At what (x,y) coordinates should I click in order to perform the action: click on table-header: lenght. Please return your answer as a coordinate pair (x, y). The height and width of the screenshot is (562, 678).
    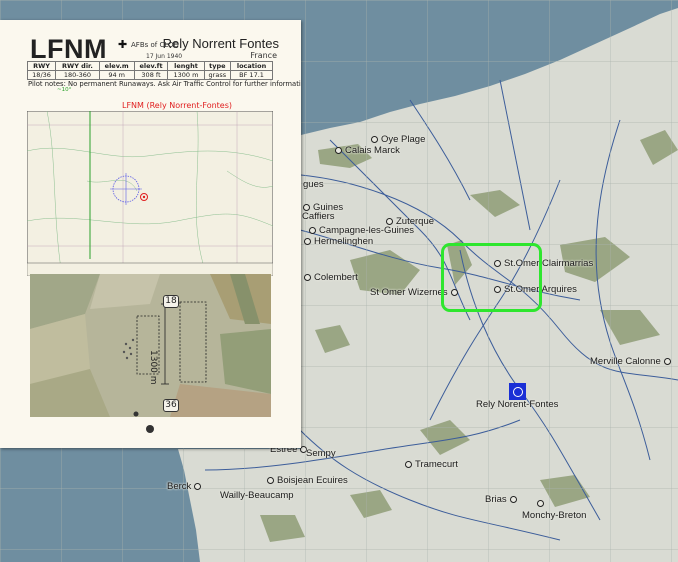
    Looking at the image, I should click on (186, 66).